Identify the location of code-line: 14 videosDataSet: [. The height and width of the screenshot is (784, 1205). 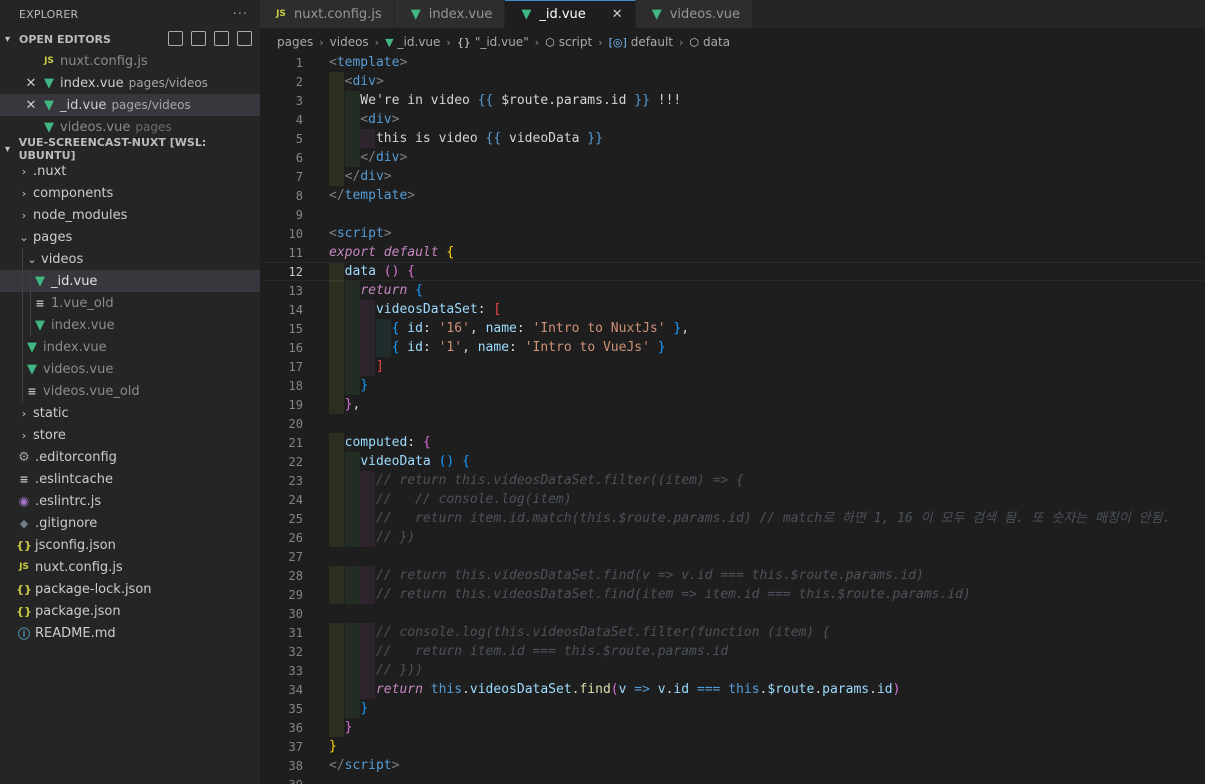
(732, 309).